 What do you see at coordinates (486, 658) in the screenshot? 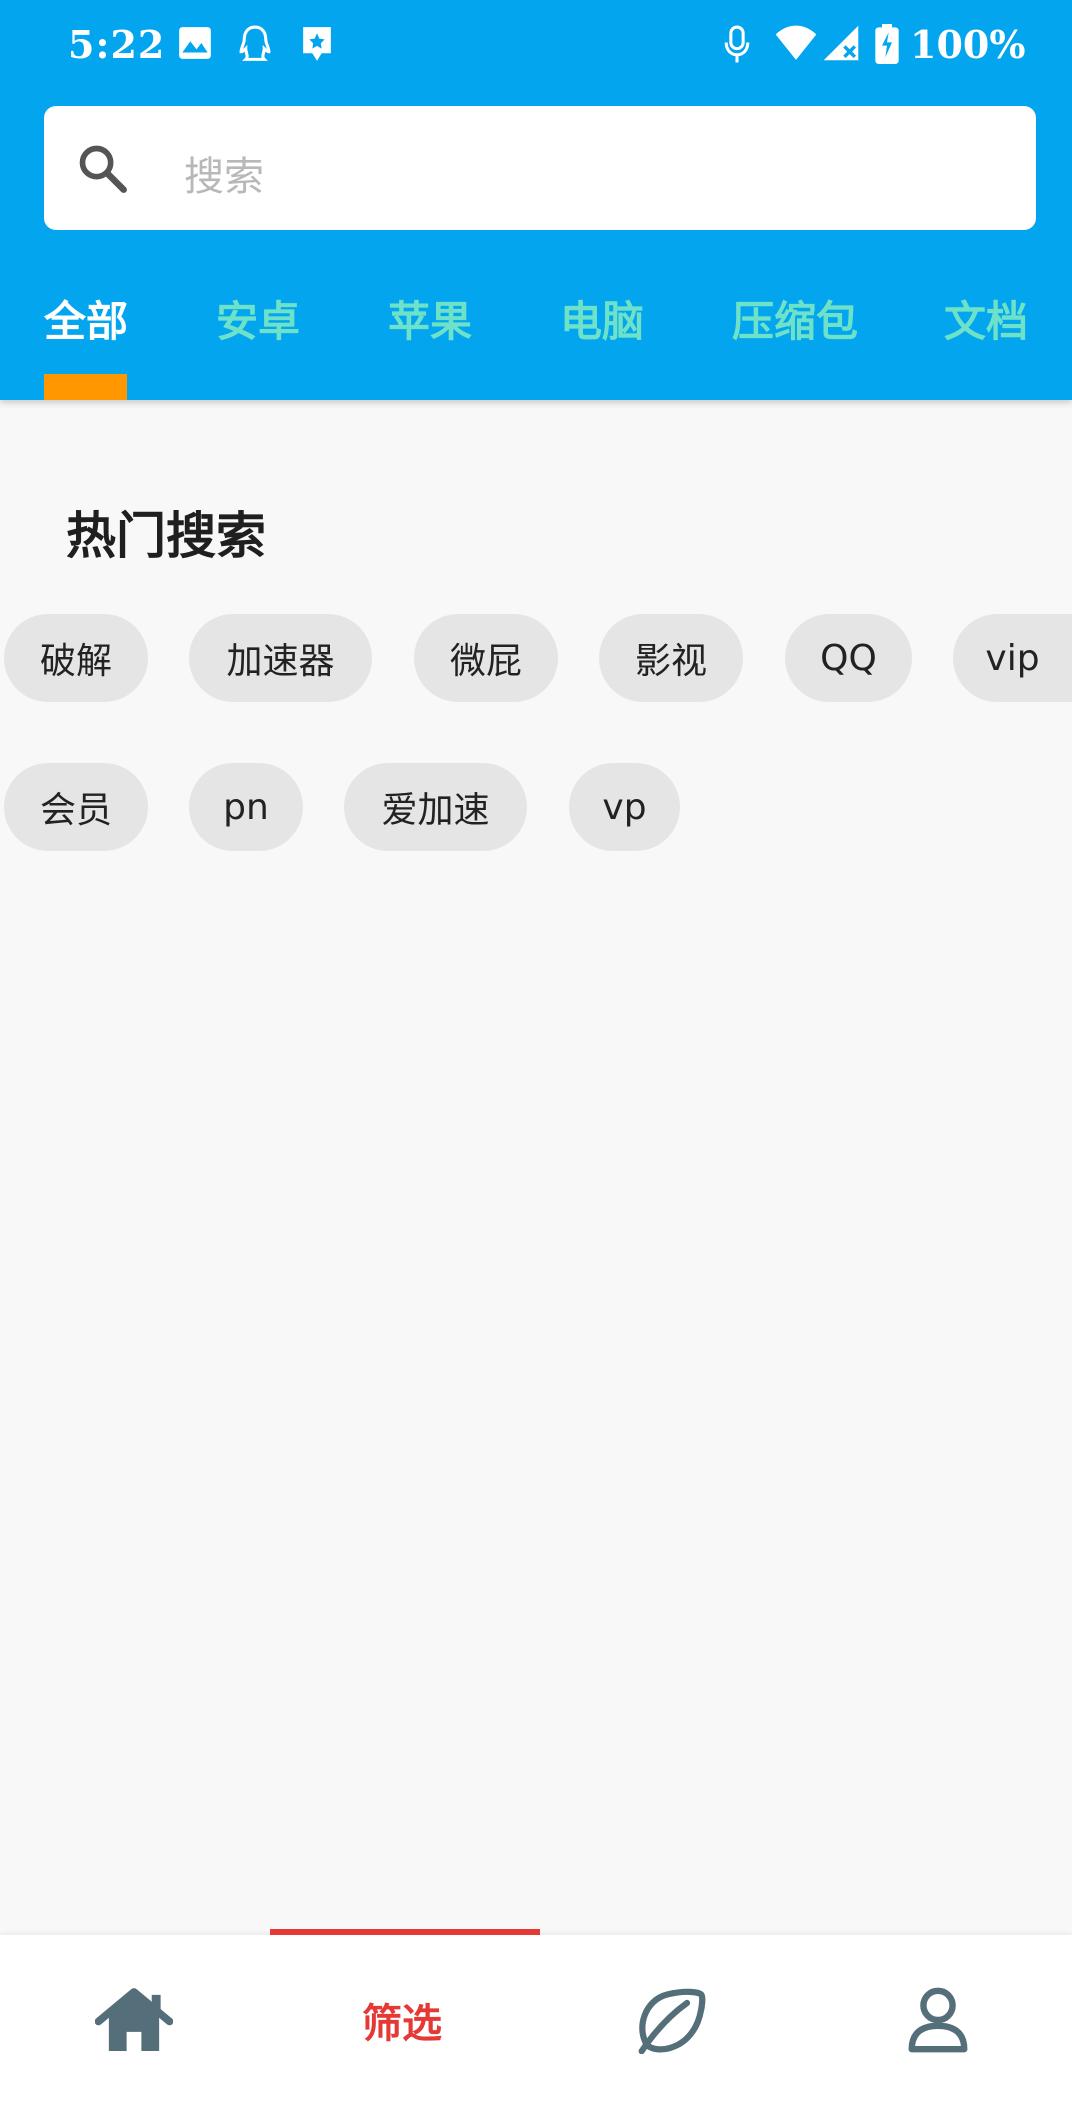
I see `hot-search-chip: 微屁` at bounding box center [486, 658].